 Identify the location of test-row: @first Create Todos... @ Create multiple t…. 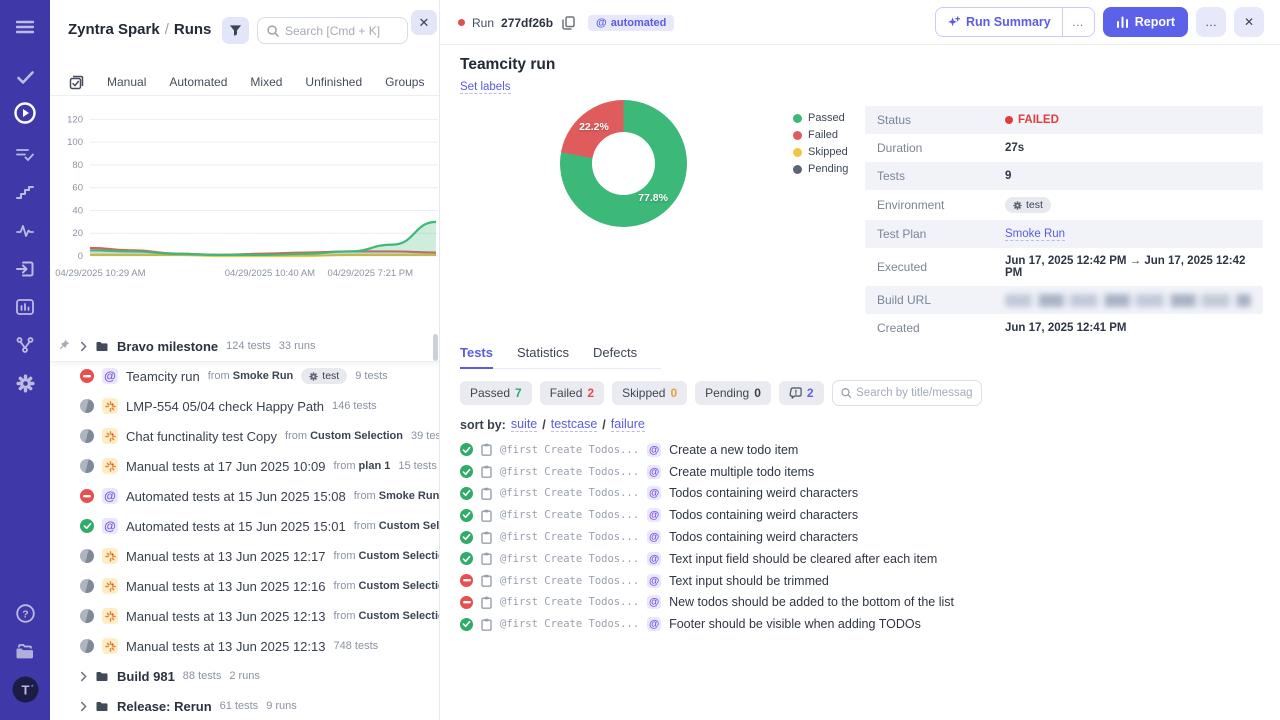
(707, 472).